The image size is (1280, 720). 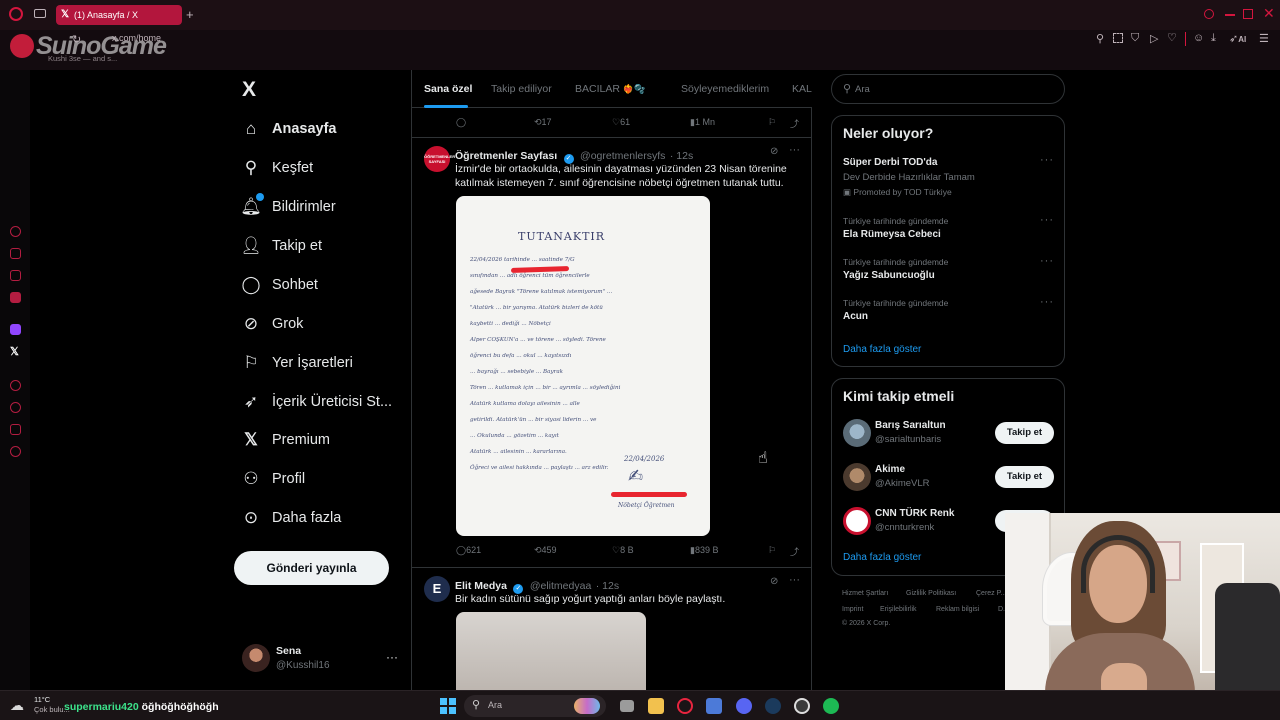 What do you see at coordinates (276, 168) in the screenshot?
I see `nav-item-explore: ⚲ Keşfet` at bounding box center [276, 168].